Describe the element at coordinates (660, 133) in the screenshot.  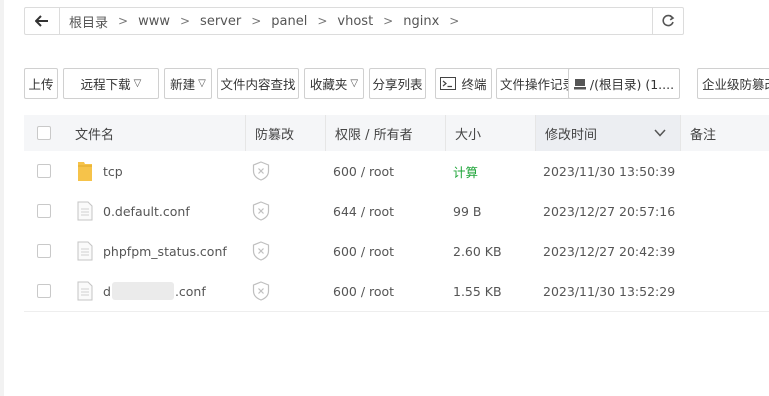
I see `sort-desc-icon` at that location.